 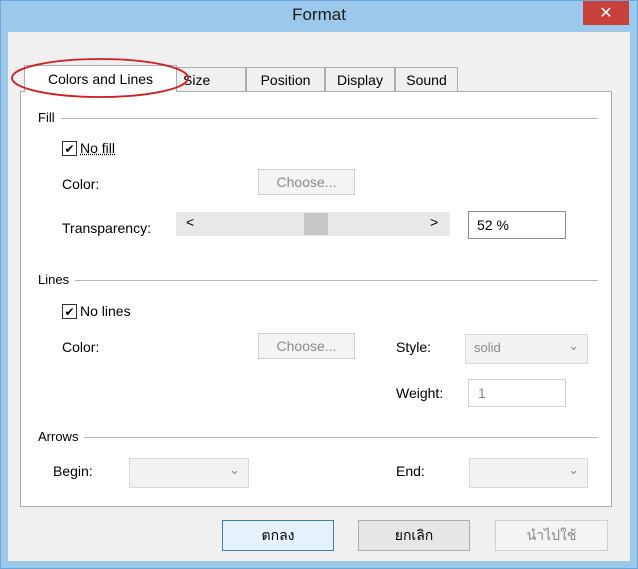 I want to click on close-button: ✕, so click(x=606, y=13).